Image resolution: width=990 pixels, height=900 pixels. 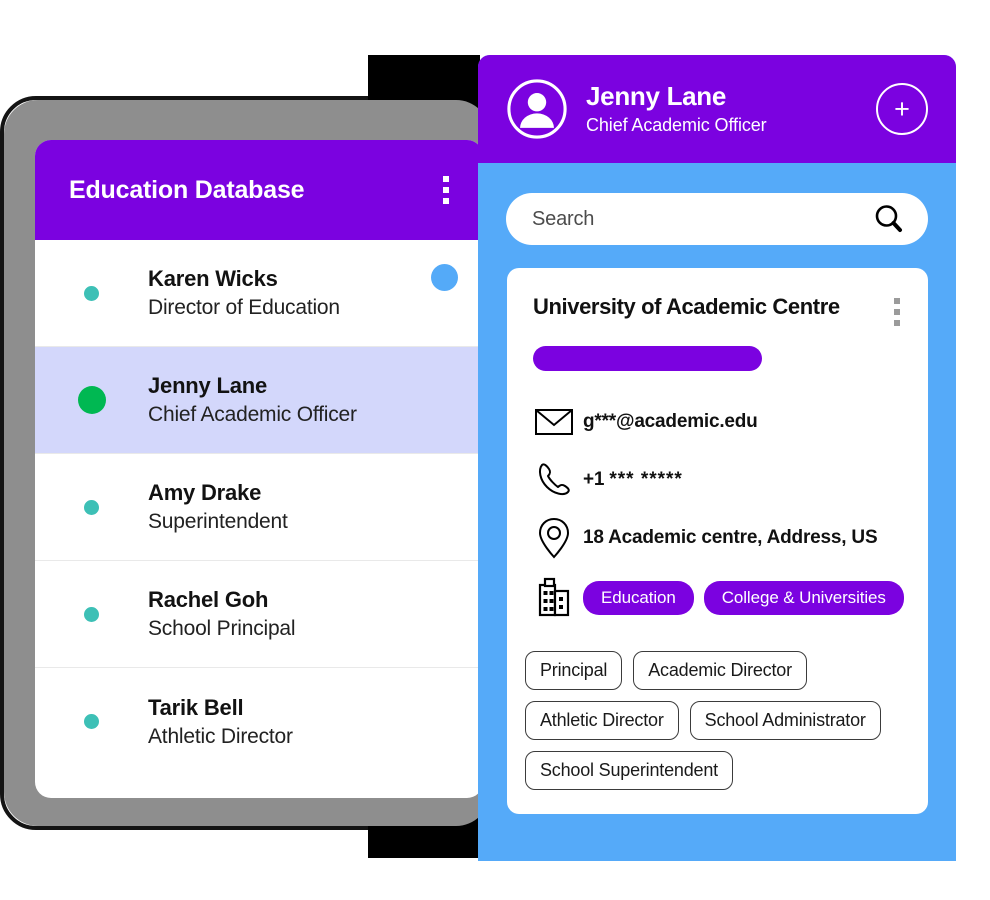 I want to click on list-item: Jenny Lane Chief Academic Officer, so click(x=259, y=400).